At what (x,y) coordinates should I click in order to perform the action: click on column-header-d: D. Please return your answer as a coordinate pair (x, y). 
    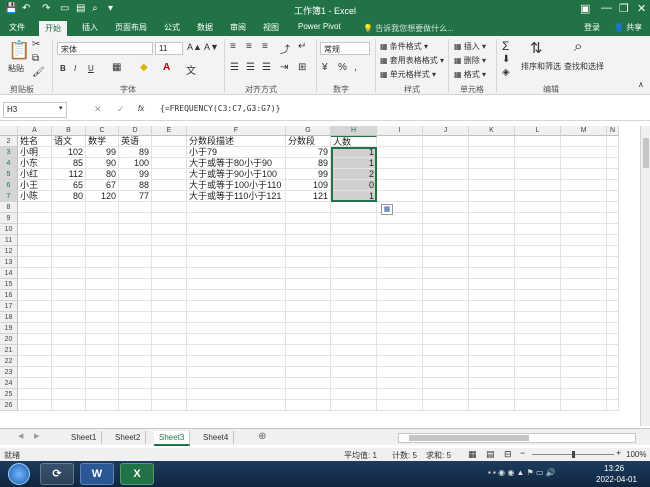
    Looking at the image, I should click on (135, 131).